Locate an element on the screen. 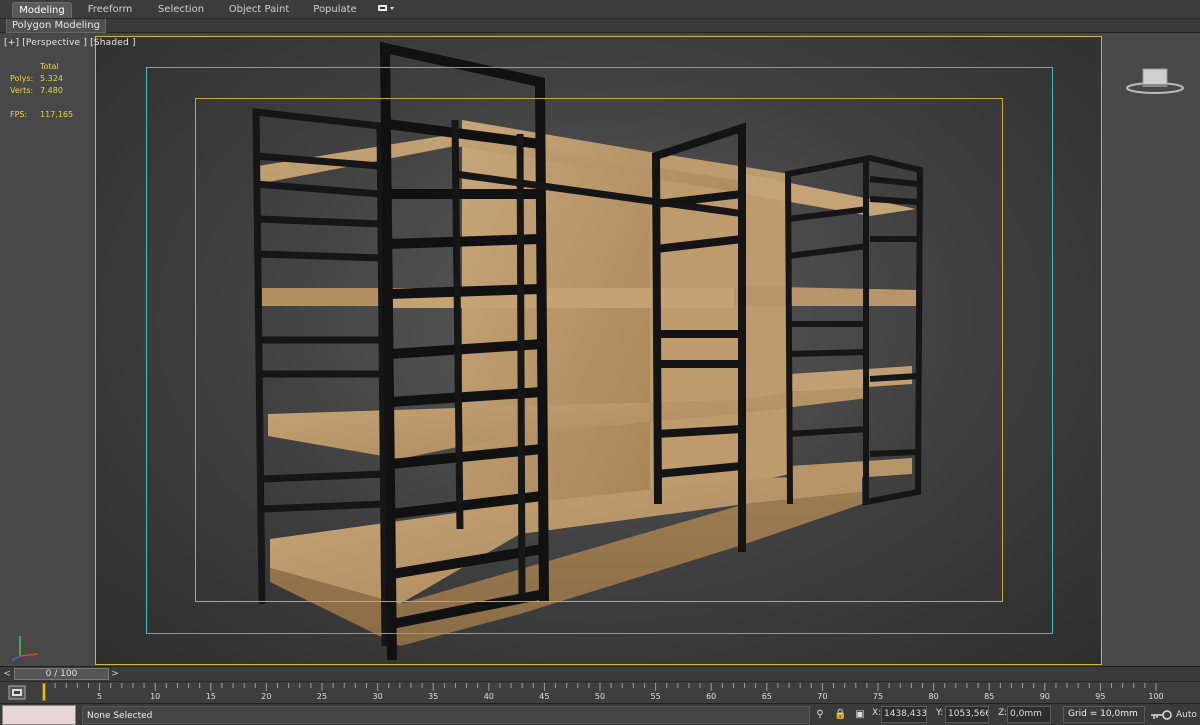 This screenshot has height=725, width=1200. ruler-tick-label: 85 is located at coordinates (989, 696).